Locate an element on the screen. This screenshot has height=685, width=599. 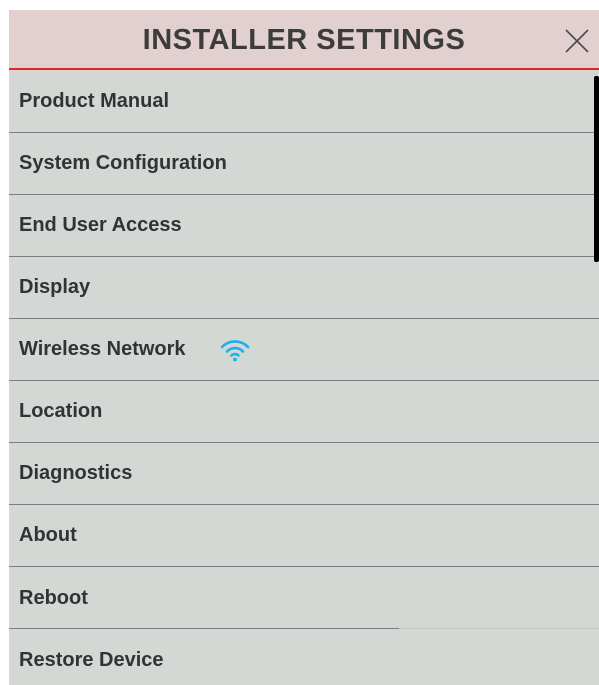
menu-item-display: Display is located at coordinates (304, 288).